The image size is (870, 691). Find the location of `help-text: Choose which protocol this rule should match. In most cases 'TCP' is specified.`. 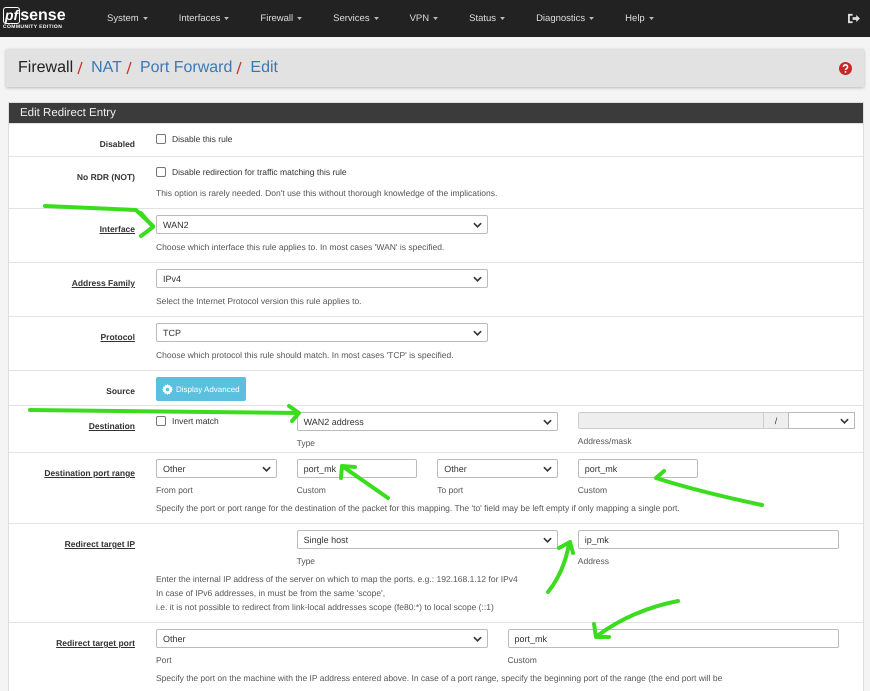

help-text: Choose which protocol this rule should match. In most cases 'TCP' is specified. is located at coordinates (305, 355).